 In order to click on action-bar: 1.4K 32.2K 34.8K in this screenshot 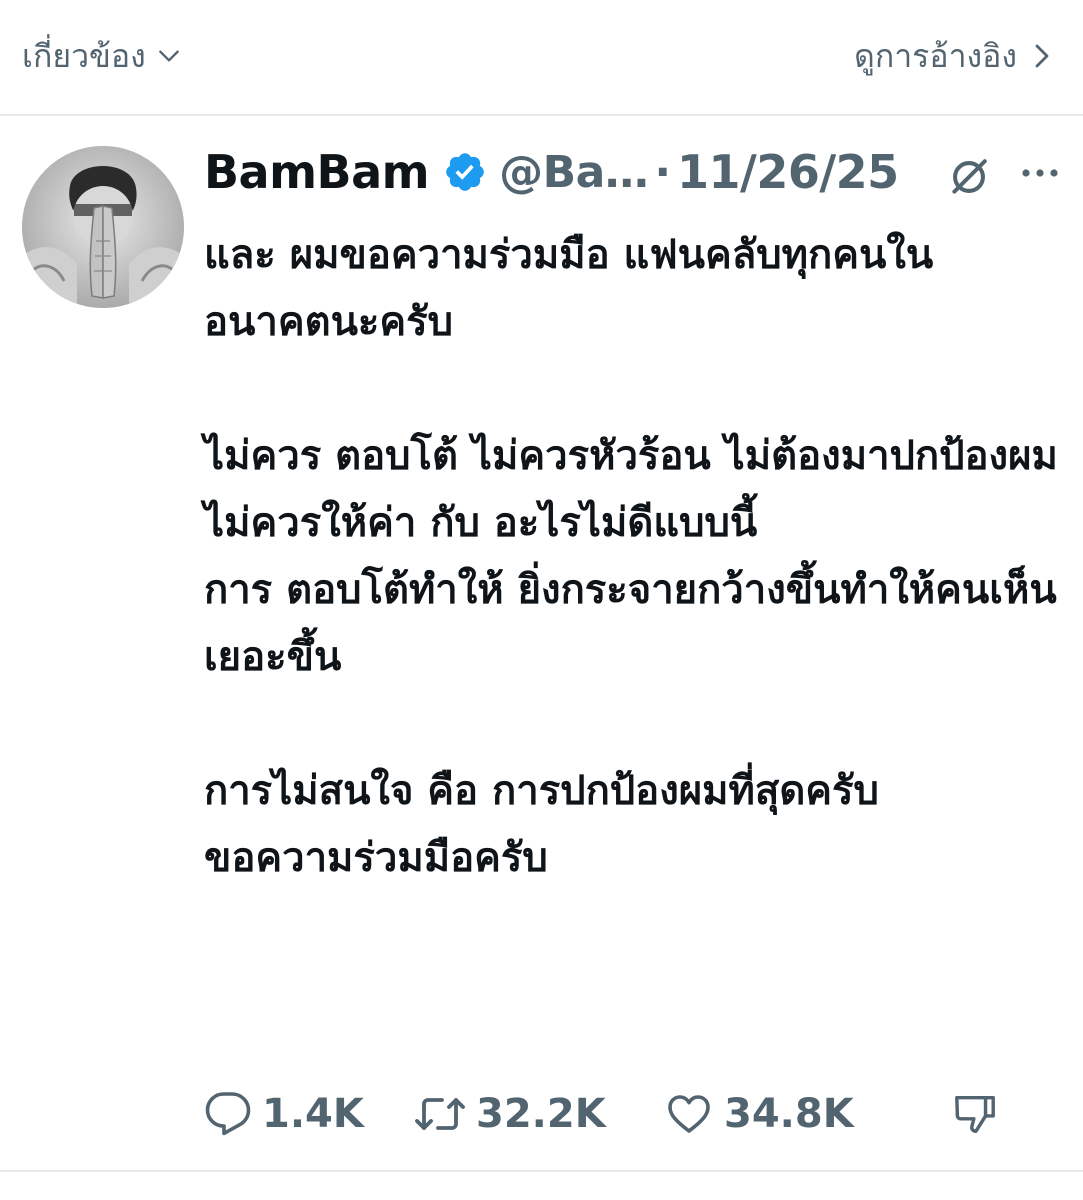, I will do `click(634, 1114)`.